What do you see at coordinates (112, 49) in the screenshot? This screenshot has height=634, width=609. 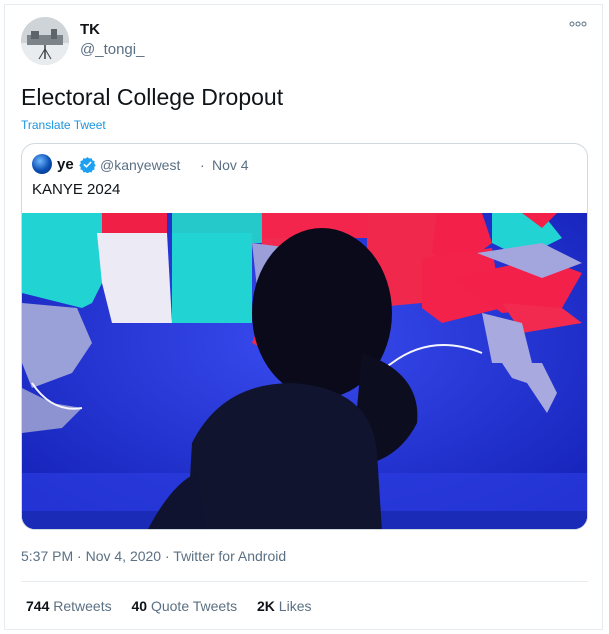 I see `author-handle: @_tongi_` at bounding box center [112, 49].